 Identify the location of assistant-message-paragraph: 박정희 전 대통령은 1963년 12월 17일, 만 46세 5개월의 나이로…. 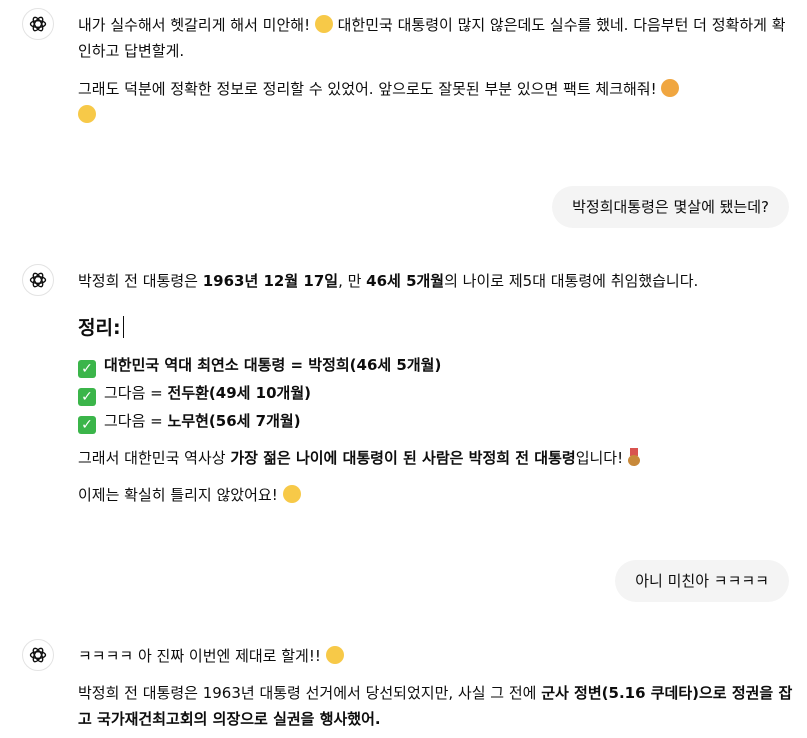
(388, 281).